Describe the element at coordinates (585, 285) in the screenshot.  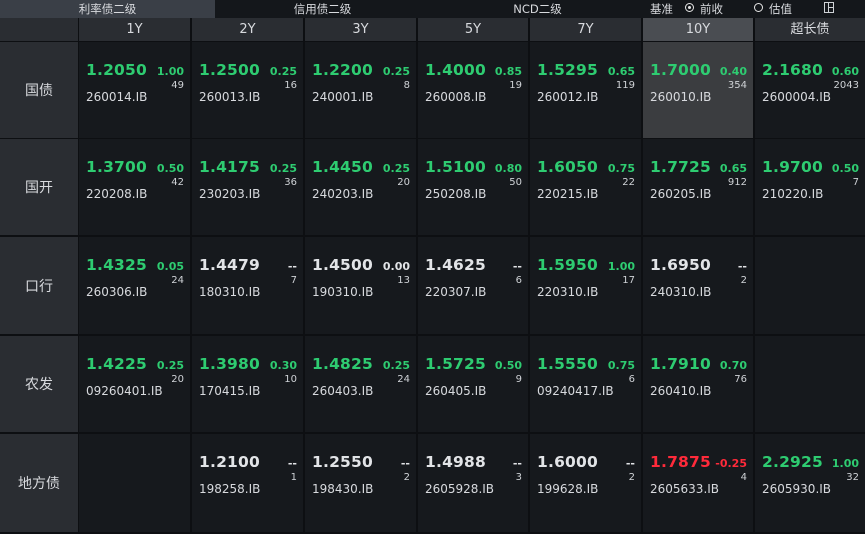
I see `quote-cell: 1.5950 1.00 17 220310.IB` at that location.